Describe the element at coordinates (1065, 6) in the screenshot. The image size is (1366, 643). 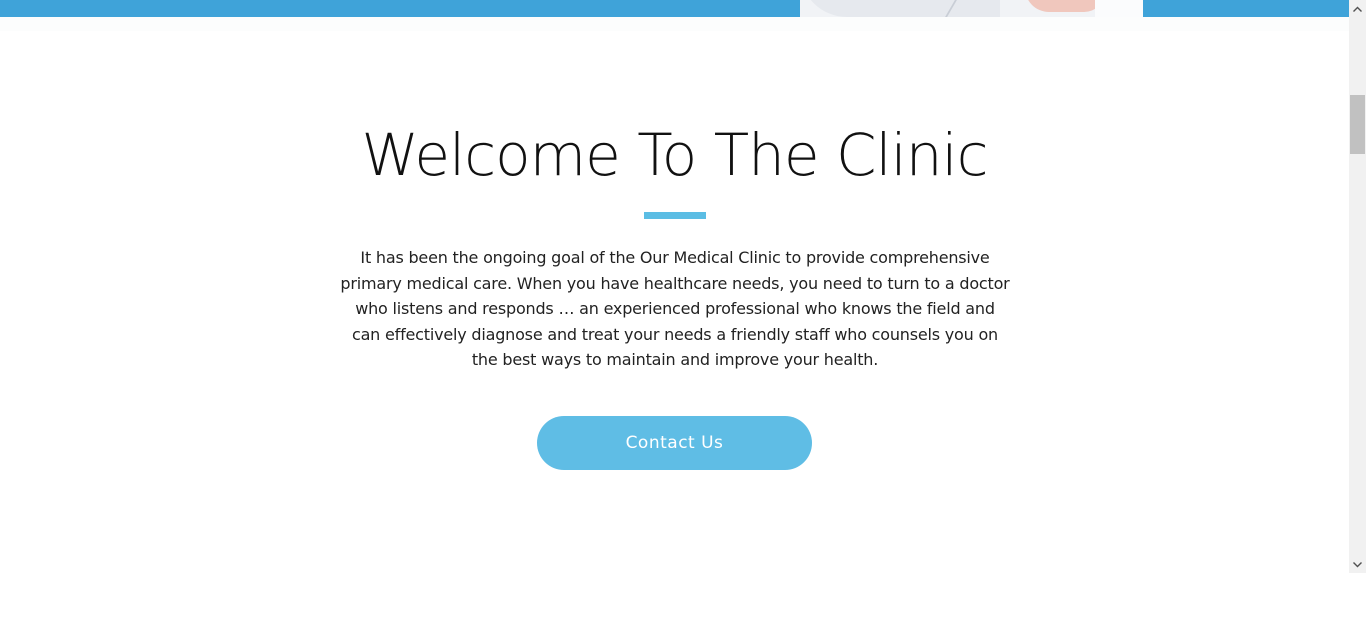
I see `doctor-hand-shape` at that location.